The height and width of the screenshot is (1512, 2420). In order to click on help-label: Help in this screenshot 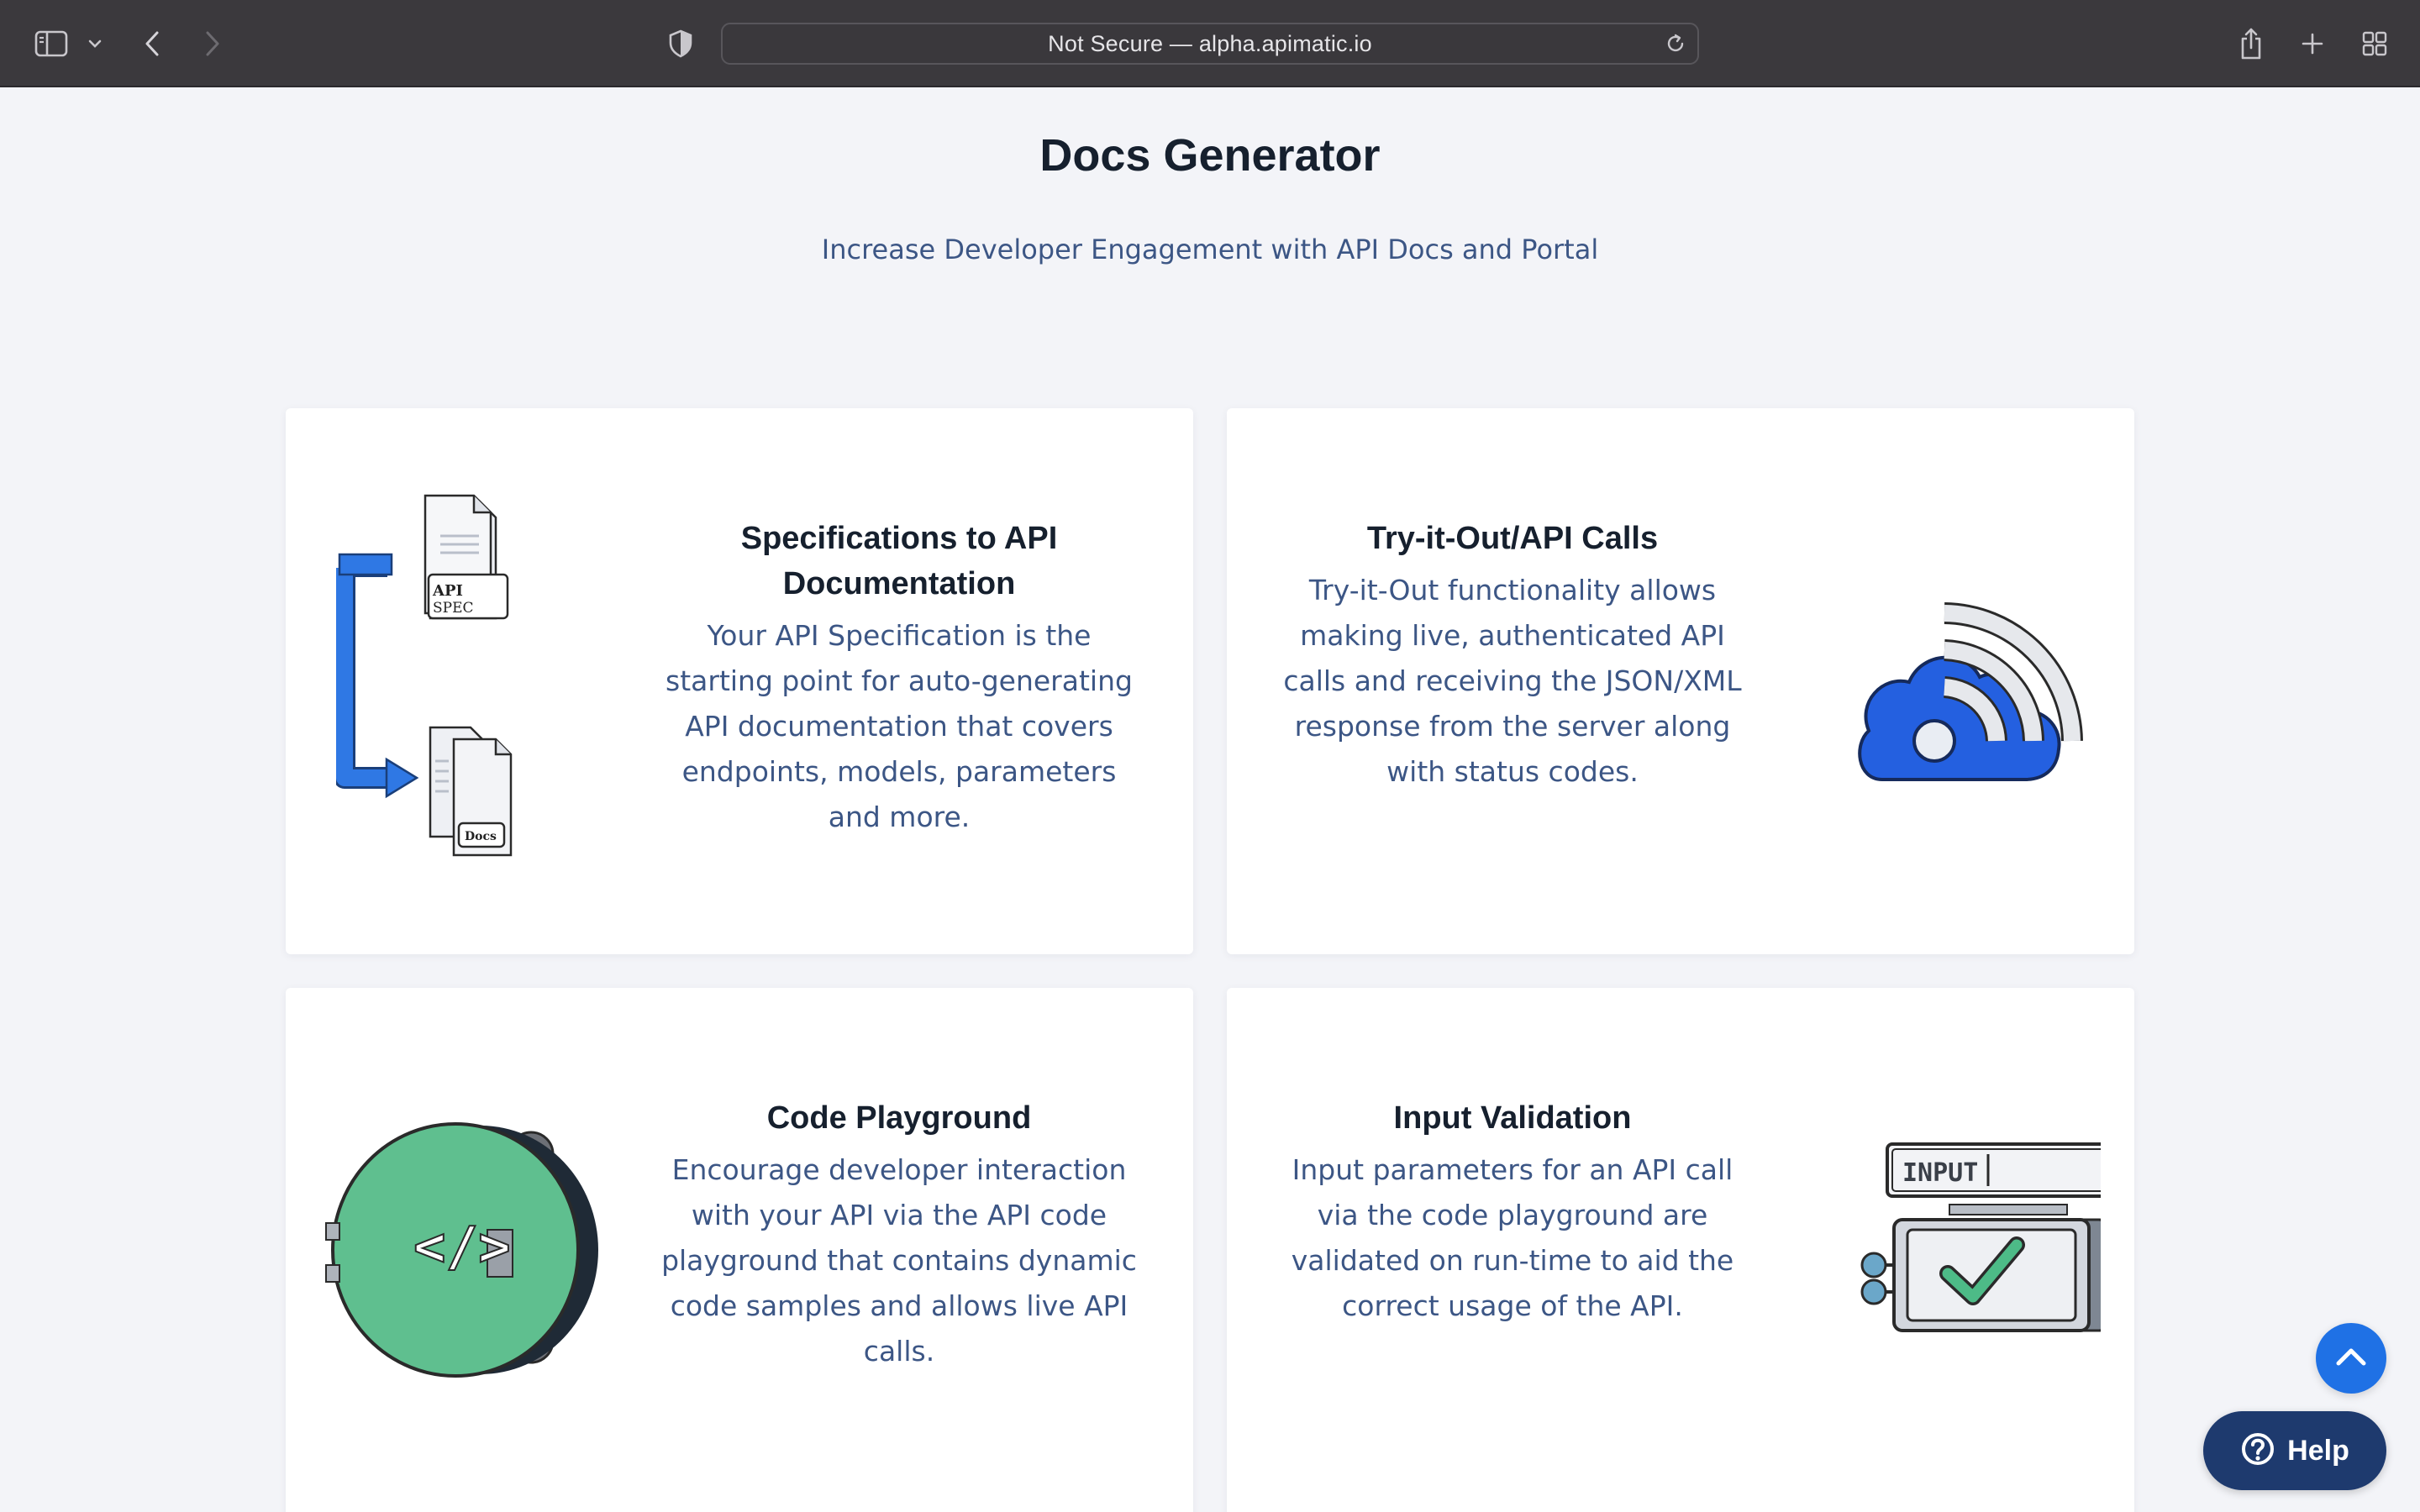, I will do `click(2318, 1450)`.